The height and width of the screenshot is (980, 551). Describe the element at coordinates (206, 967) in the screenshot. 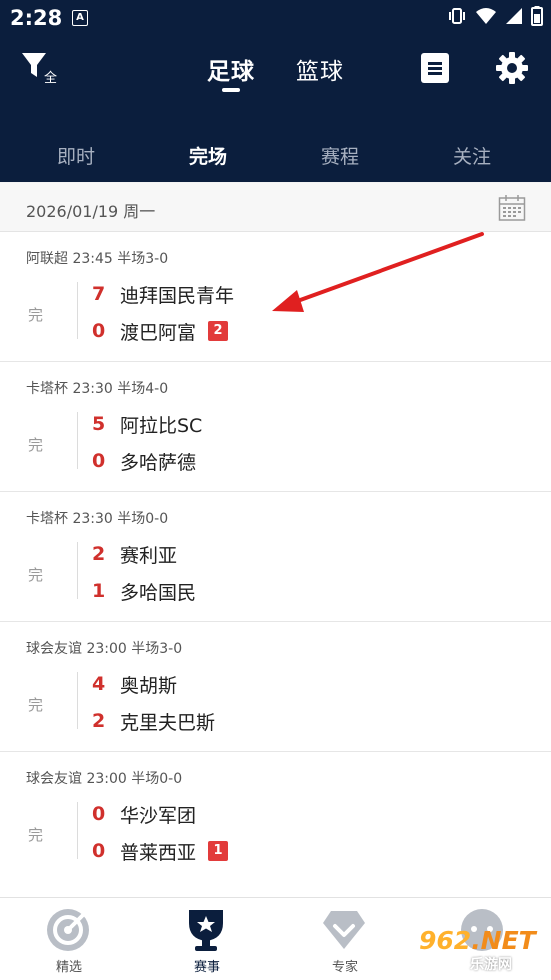

I see `nav-label: 赛事` at that location.